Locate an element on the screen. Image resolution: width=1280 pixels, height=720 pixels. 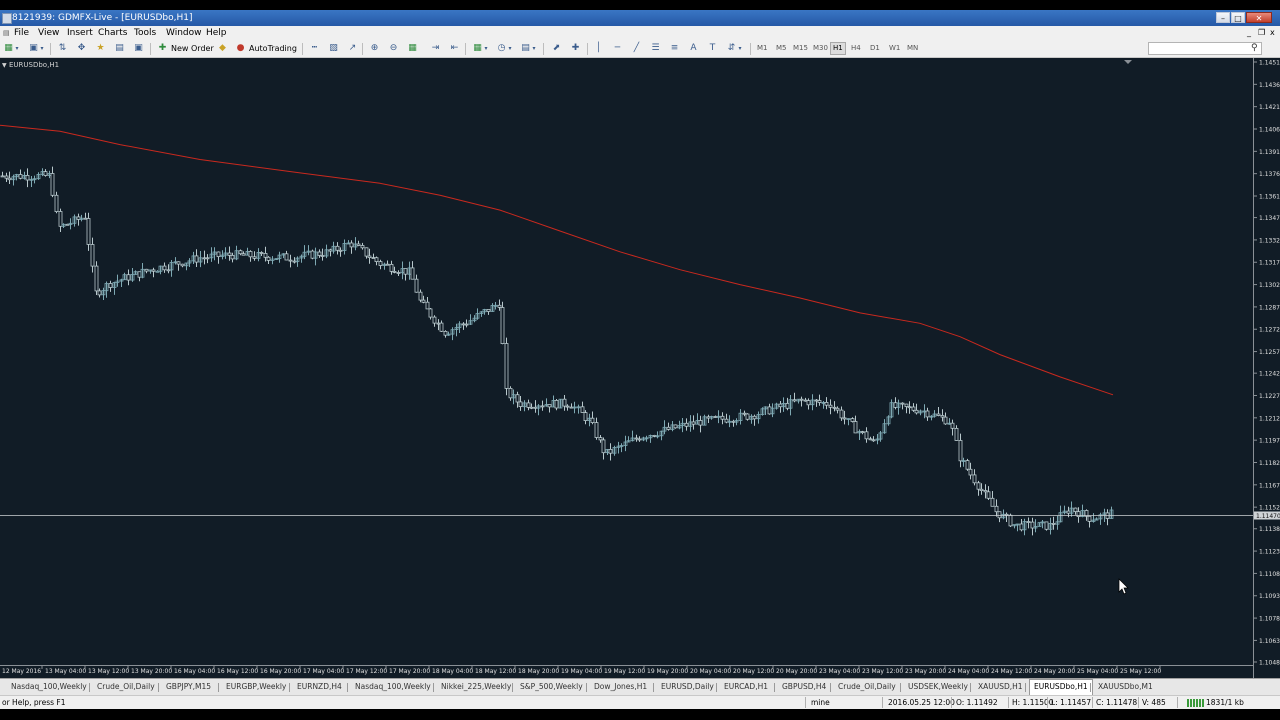
time-tick-label: 20 May 04:00 is located at coordinates (710, 671).